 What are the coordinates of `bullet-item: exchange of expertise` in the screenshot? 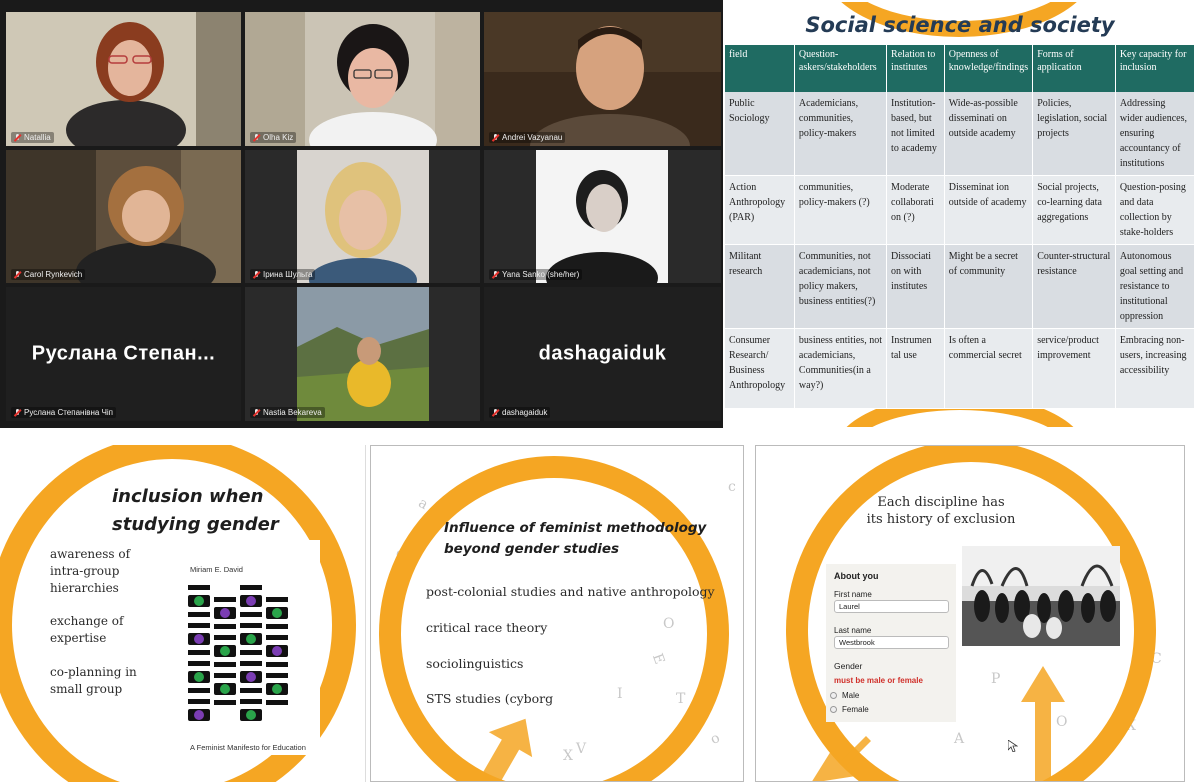 It's located at (87, 629).